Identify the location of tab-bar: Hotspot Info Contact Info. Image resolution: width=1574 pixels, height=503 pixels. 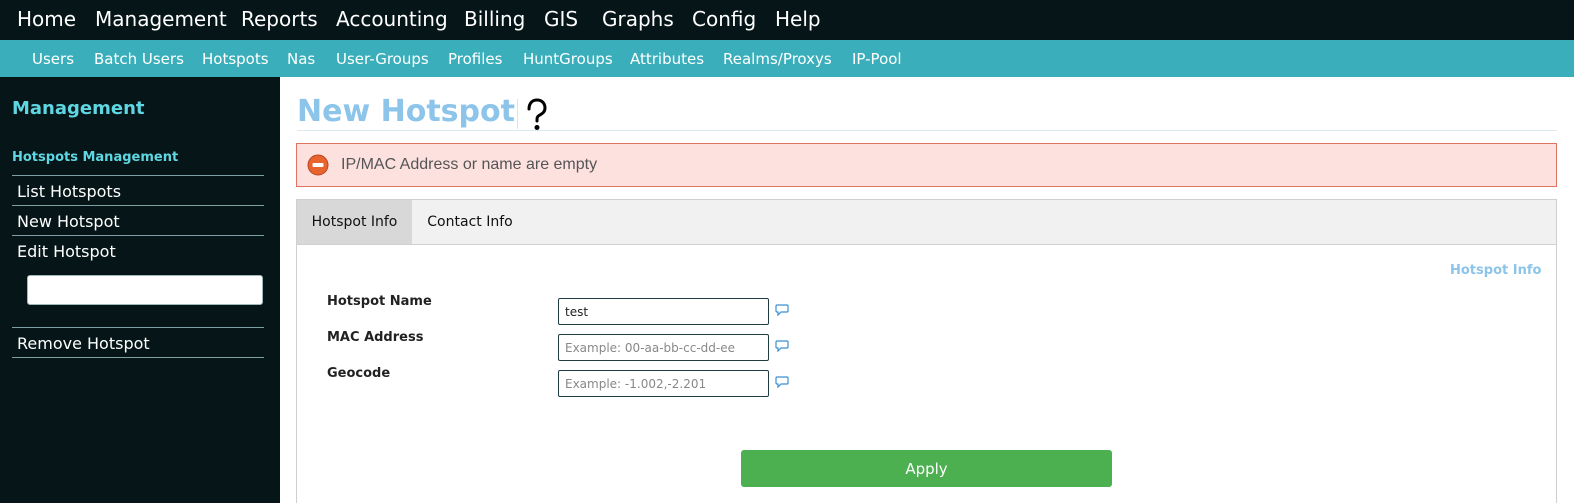
(926, 222).